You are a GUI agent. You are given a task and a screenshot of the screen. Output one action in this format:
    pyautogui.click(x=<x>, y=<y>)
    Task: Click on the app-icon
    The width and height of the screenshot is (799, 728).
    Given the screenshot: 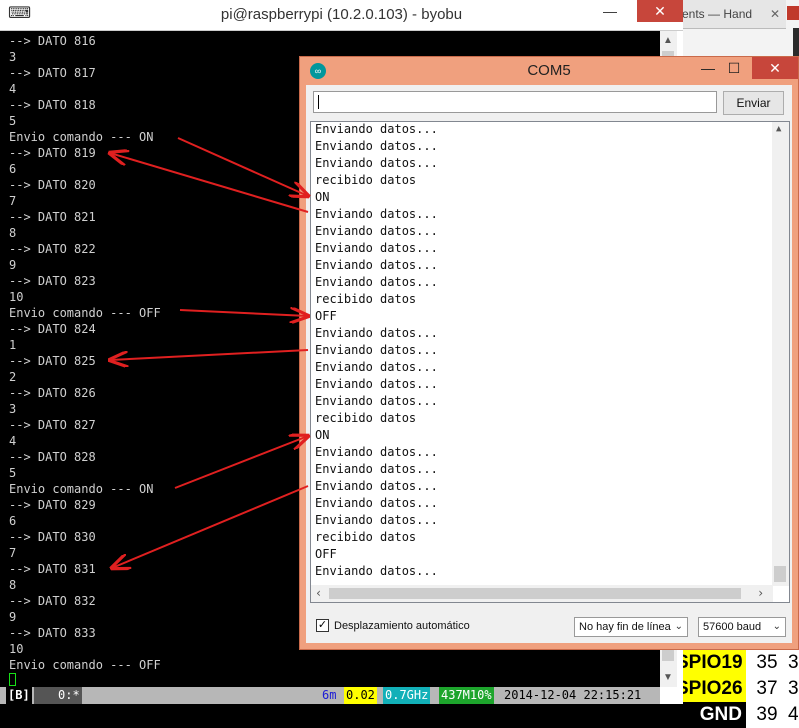 What is the action you would take?
    pyautogui.click(x=793, y=13)
    